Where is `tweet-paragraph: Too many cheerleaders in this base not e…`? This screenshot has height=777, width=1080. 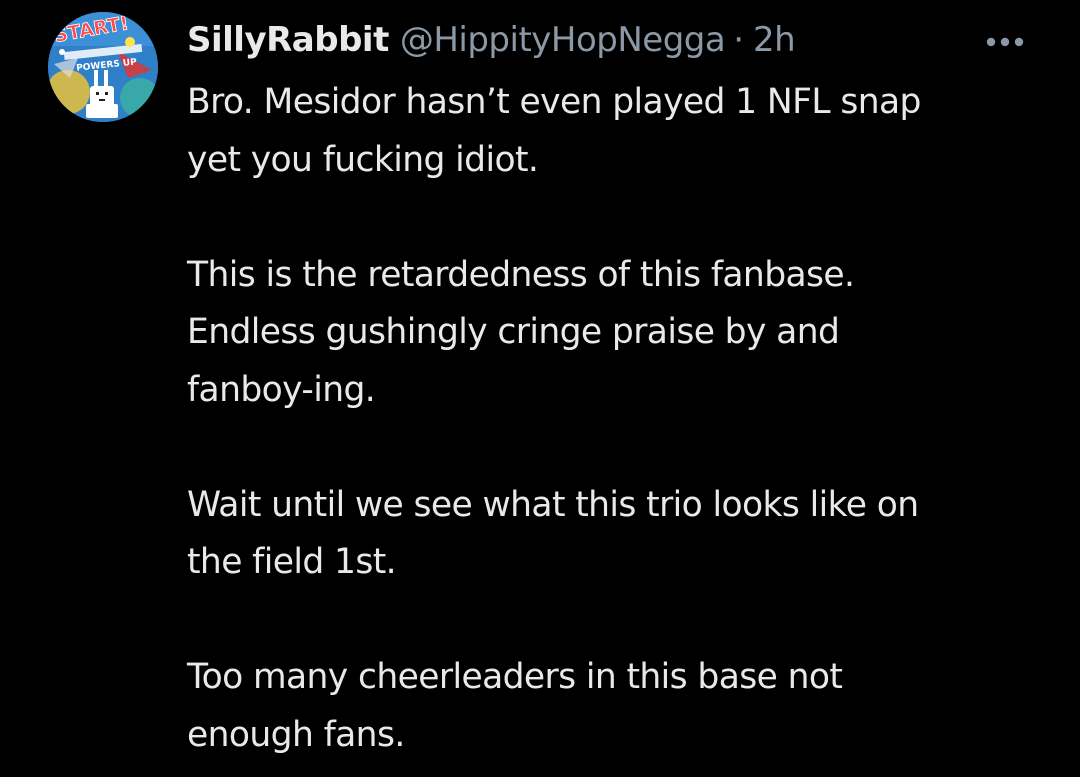
tweet-paragraph: Too many cheerleaders in this base not e… is located at coordinates (622, 706).